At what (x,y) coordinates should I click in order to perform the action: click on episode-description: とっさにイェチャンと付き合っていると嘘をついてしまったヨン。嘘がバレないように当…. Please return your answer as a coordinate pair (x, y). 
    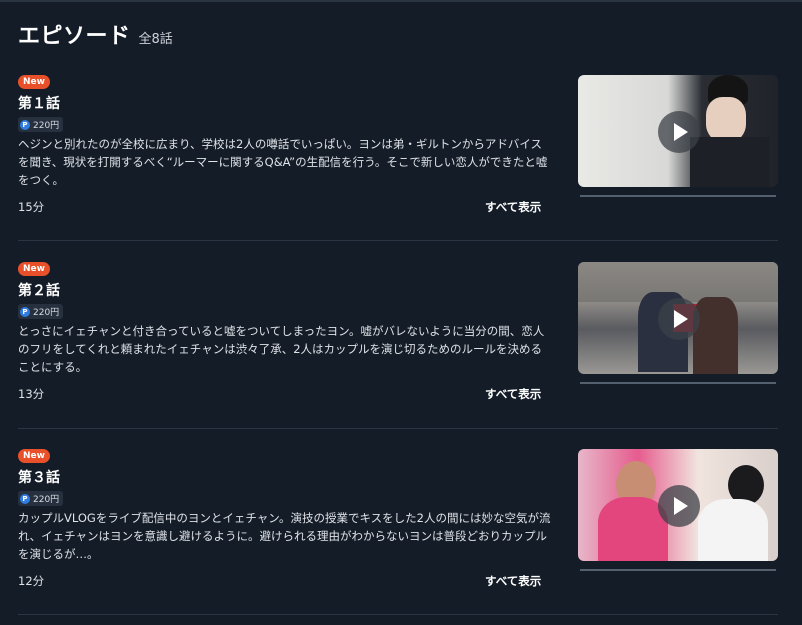
    Looking at the image, I should click on (281, 349).